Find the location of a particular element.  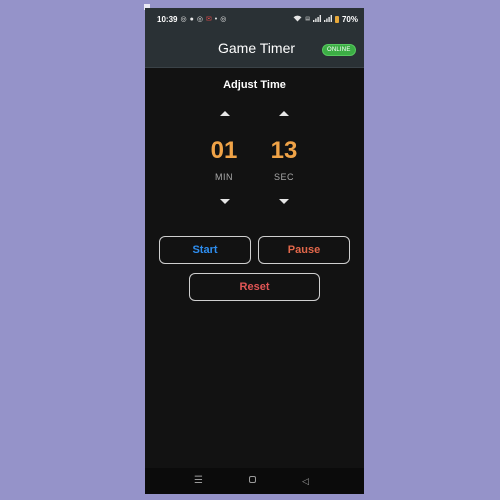

status-time: 10:39 is located at coordinates (167, 19).